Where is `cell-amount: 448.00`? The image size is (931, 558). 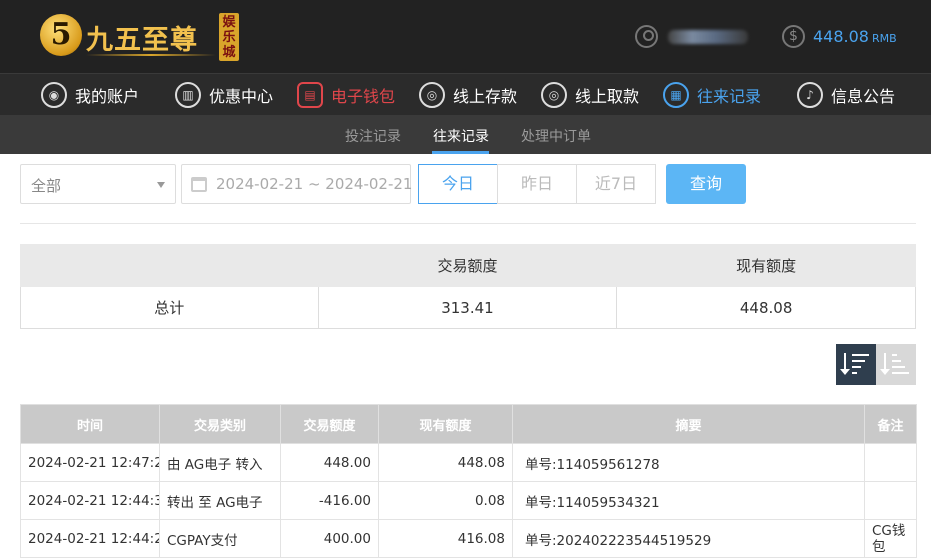 cell-amount: 448.00 is located at coordinates (329, 462).